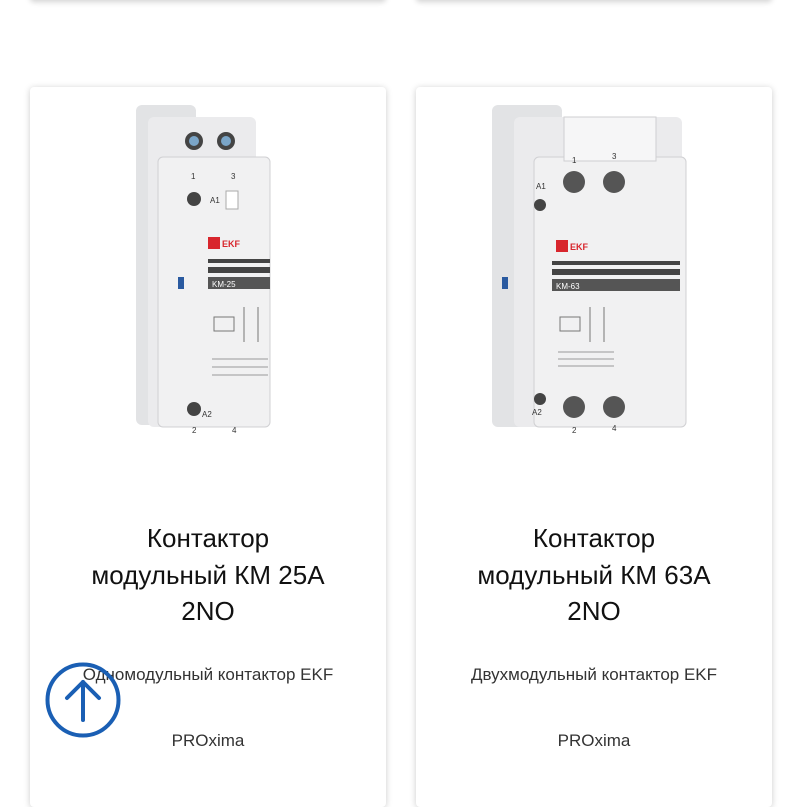  Describe the element at coordinates (568, 286) in the screenshot. I see `model-label: KM-63` at that location.